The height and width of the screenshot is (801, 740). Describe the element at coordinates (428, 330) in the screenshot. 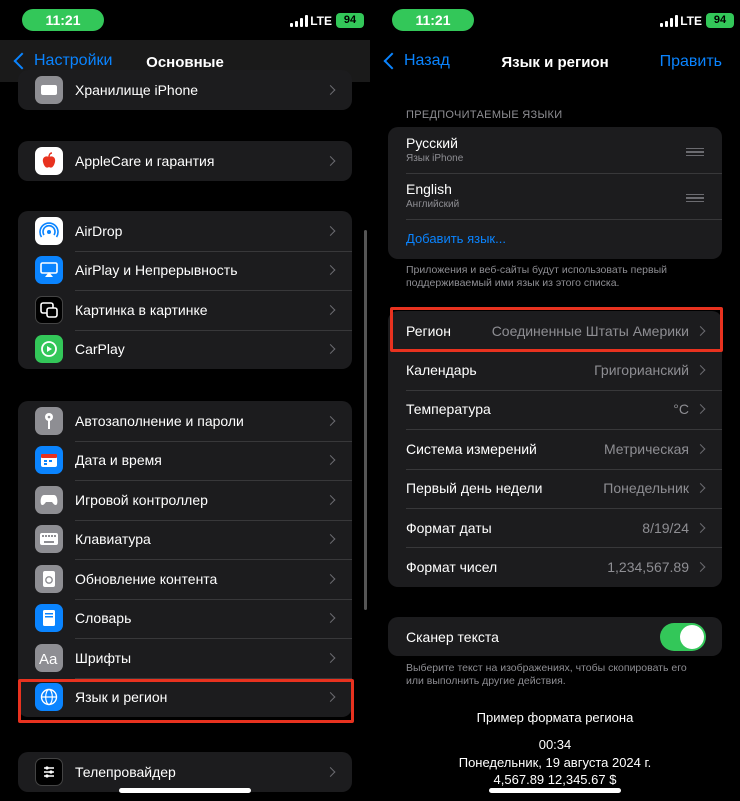

I see `settings-item-label: Регион` at that location.